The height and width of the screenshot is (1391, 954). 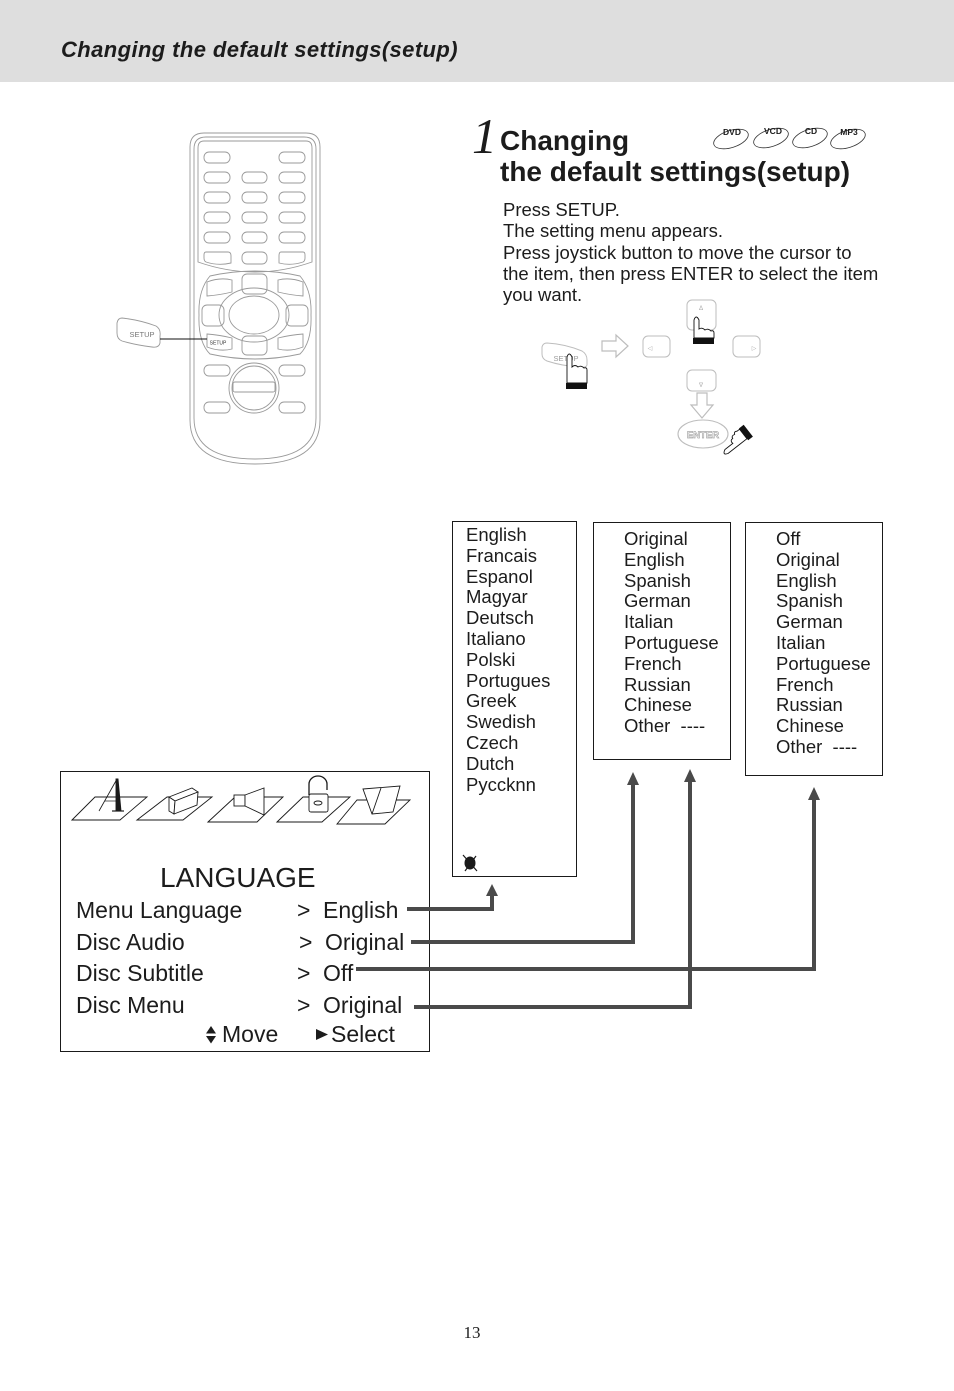 I want to click on disc-badge-label: CD, so click(x=811, y=131).